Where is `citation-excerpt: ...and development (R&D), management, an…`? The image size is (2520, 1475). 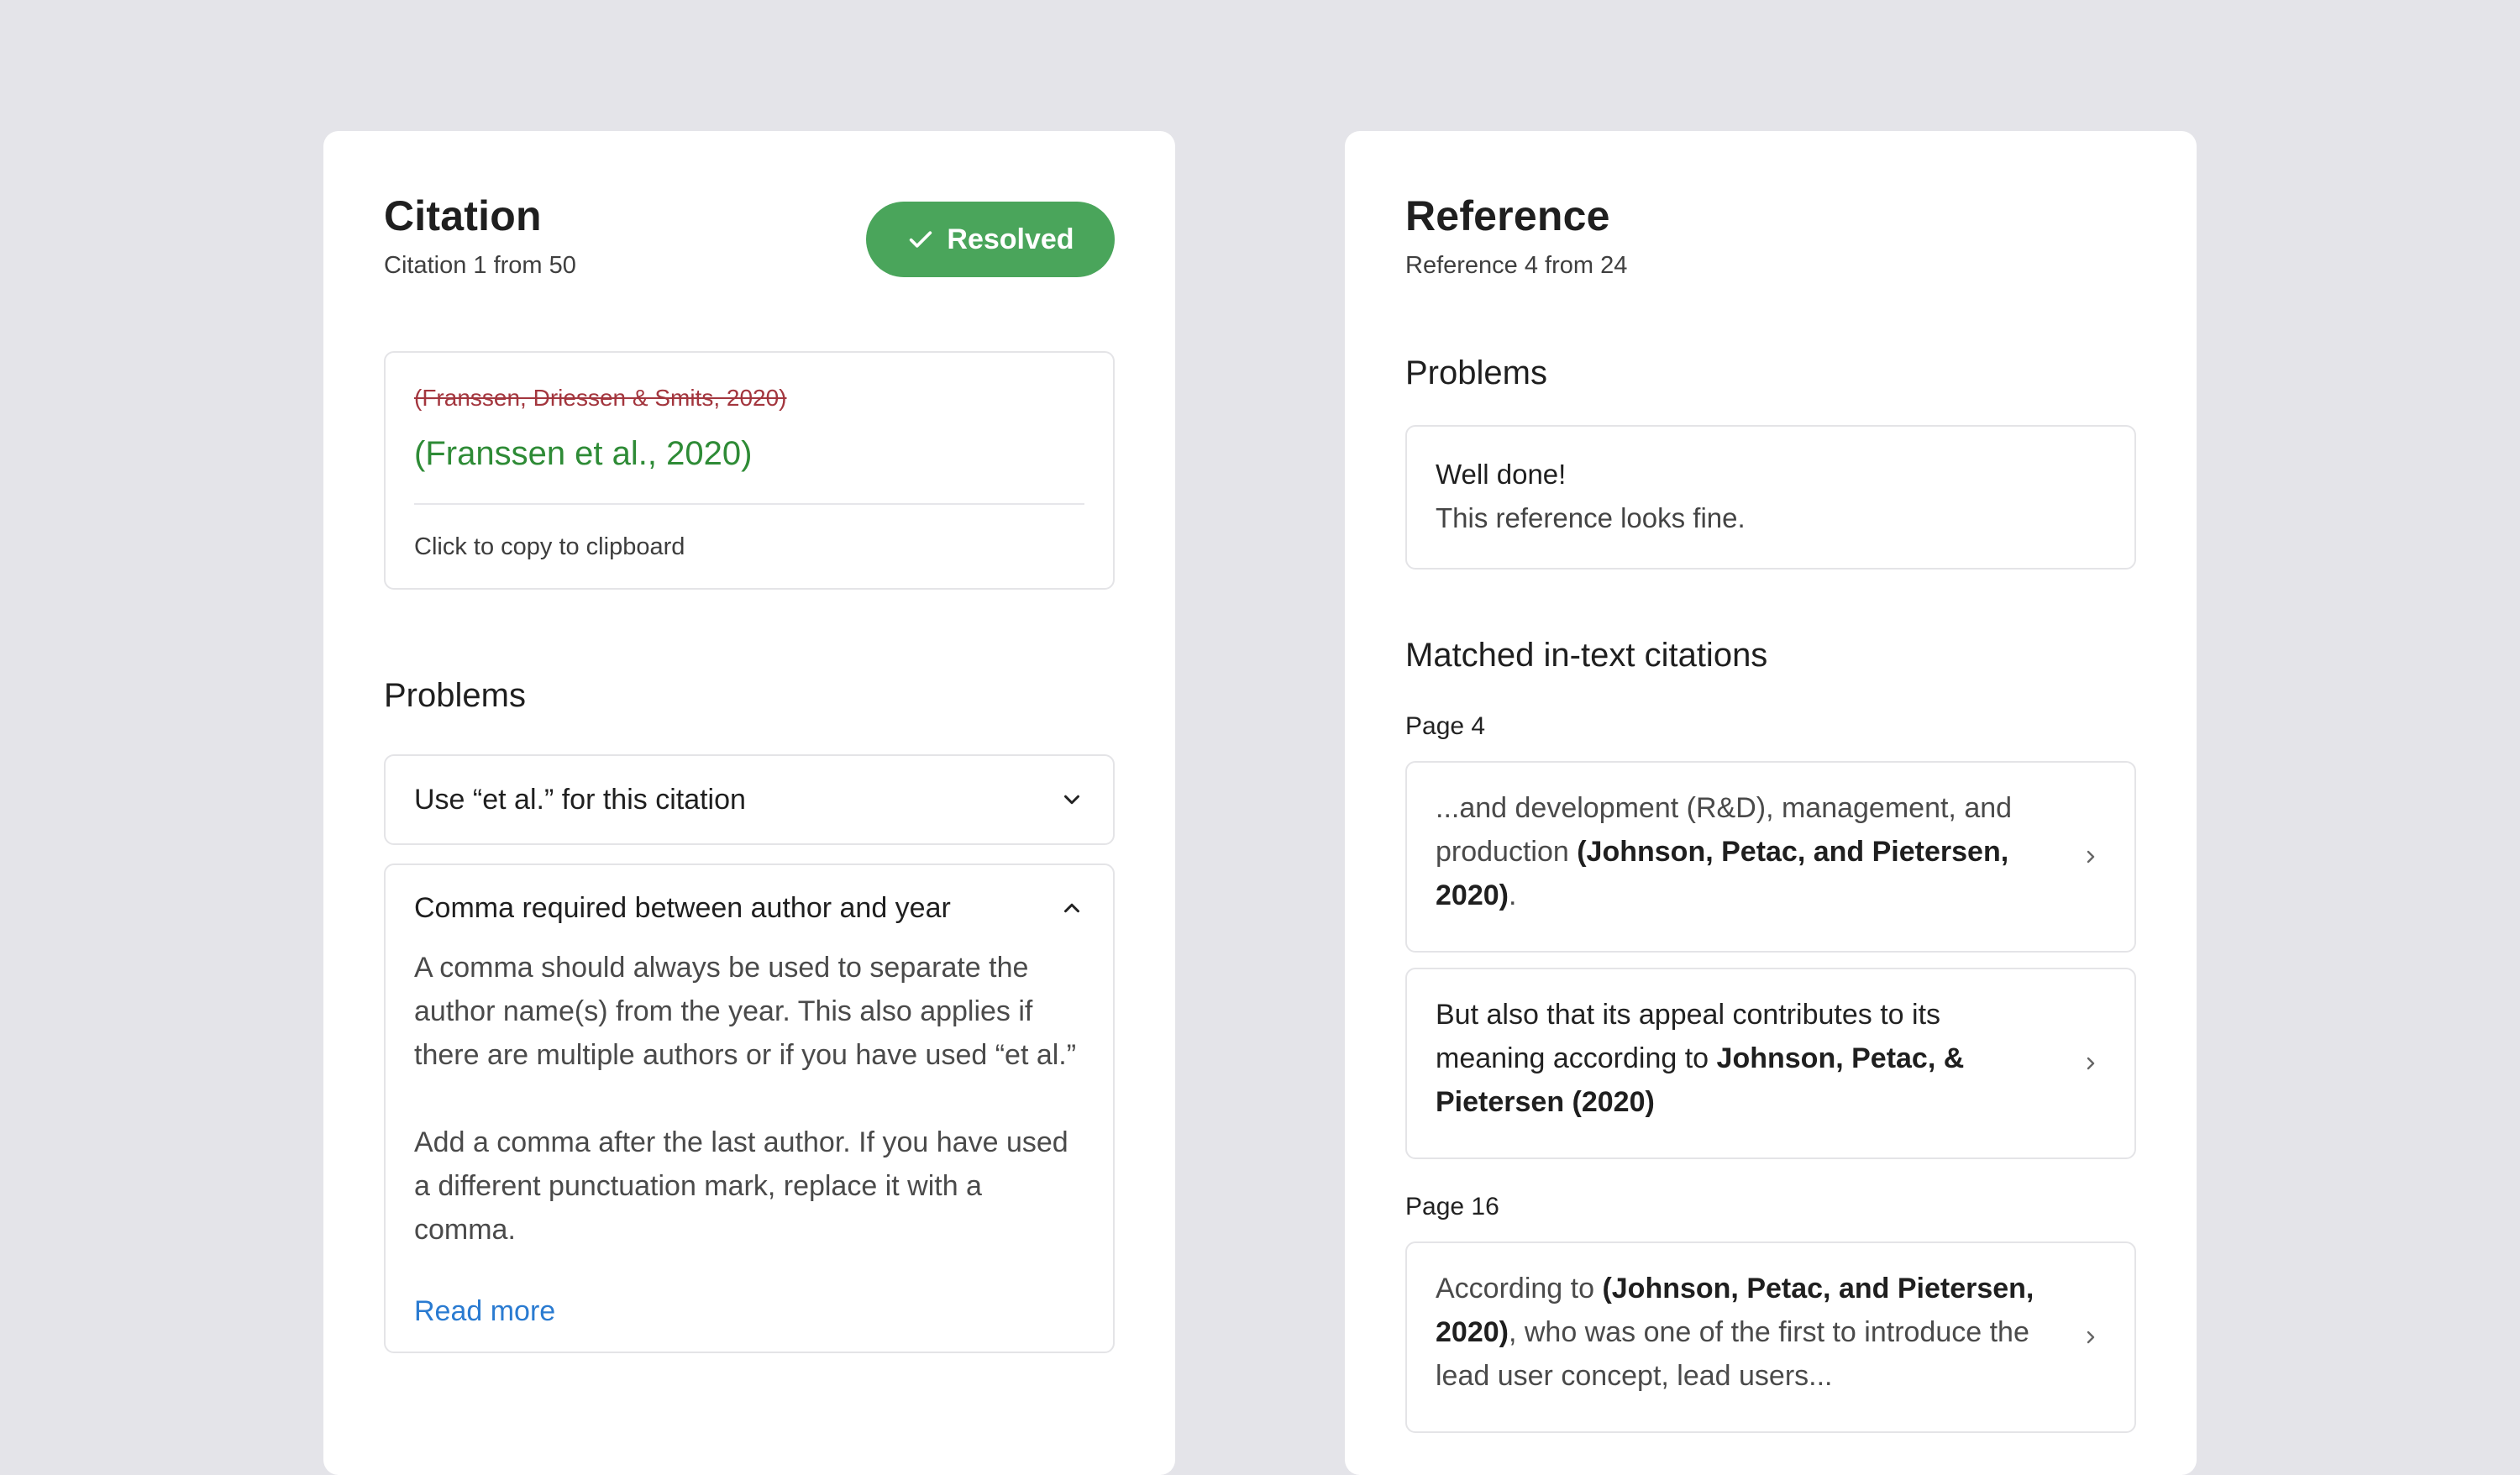 citation-excerpt: ...and development (R&D), management, an… is located at coordinates (1743, 851).